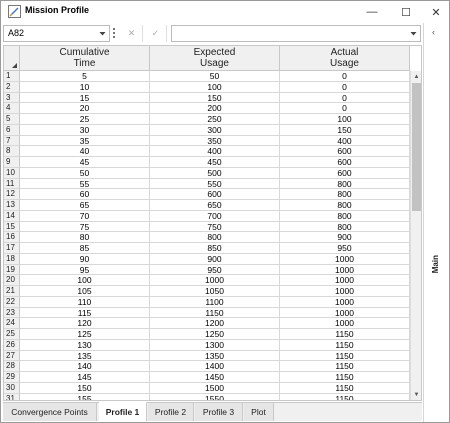 The width and height of the screenshot is (450, 423). What do you see at coordinates (12, 237) in the screenshot?
I see `row-number: 16` at bounding box center [12, 237].